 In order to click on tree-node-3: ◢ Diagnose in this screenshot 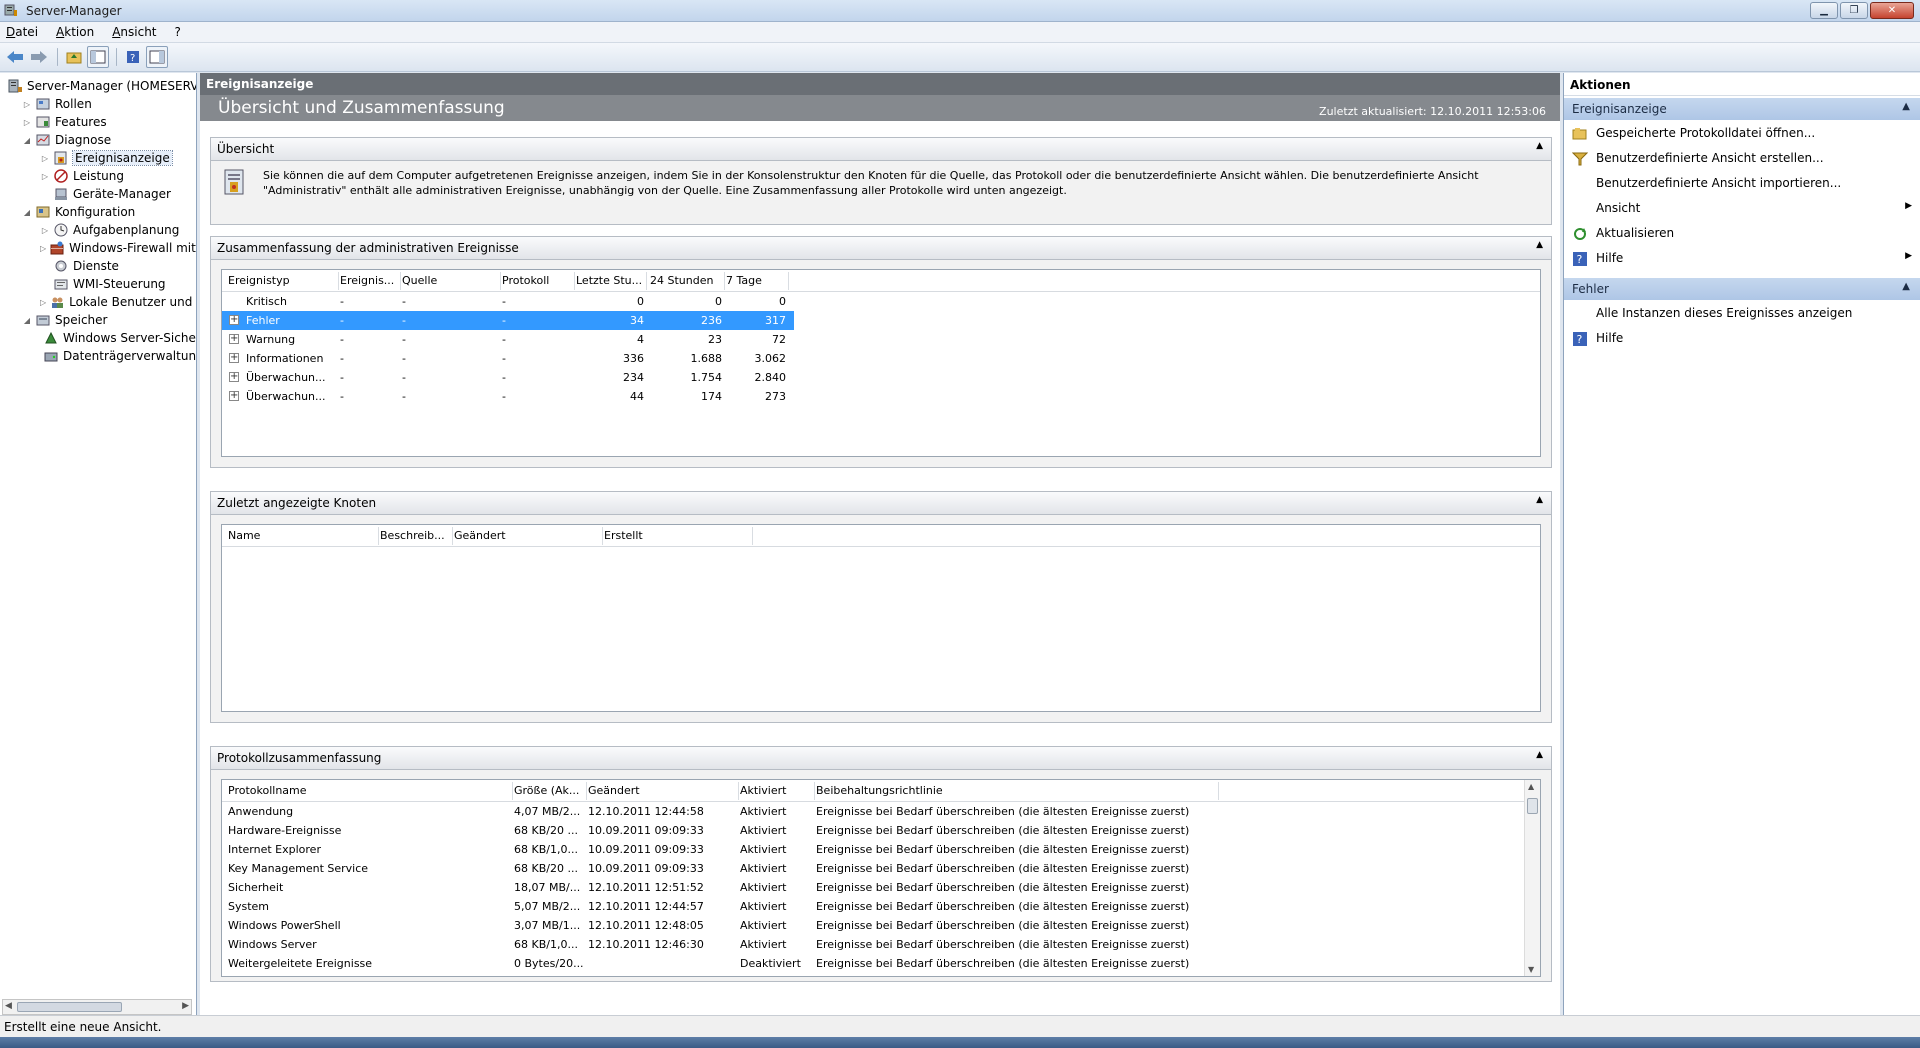, I will do `click(98, 140)`.